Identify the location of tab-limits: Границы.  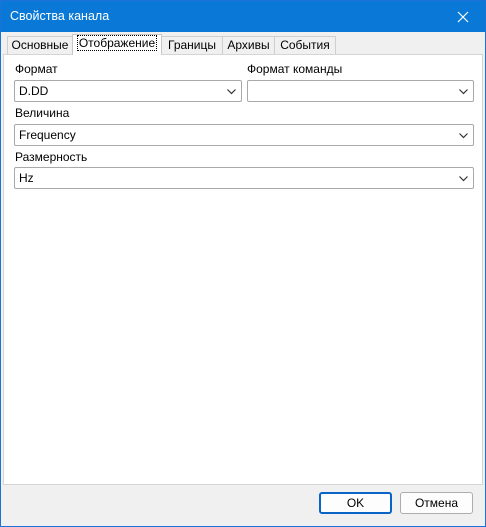
(192, 45).